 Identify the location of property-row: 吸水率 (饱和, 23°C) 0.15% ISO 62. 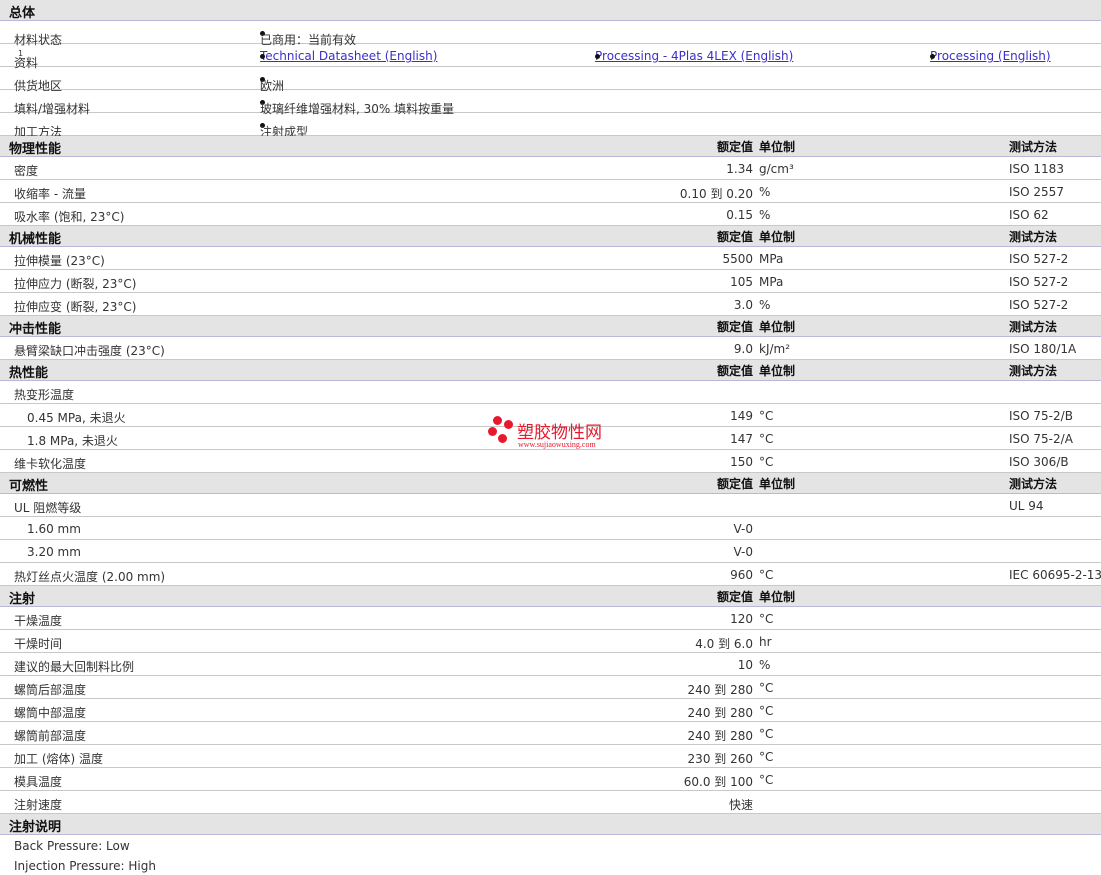
(550, 214).